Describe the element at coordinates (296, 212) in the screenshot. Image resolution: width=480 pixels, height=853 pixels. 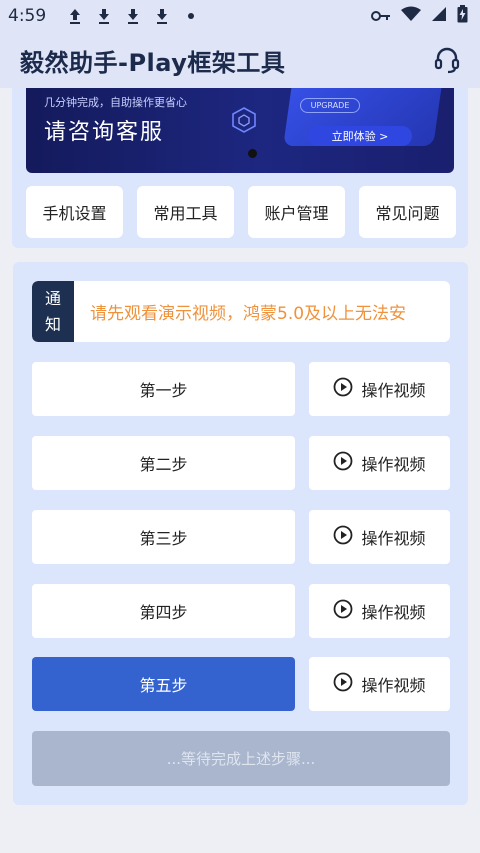
I see `account-management-button: 账户管理` at that location.